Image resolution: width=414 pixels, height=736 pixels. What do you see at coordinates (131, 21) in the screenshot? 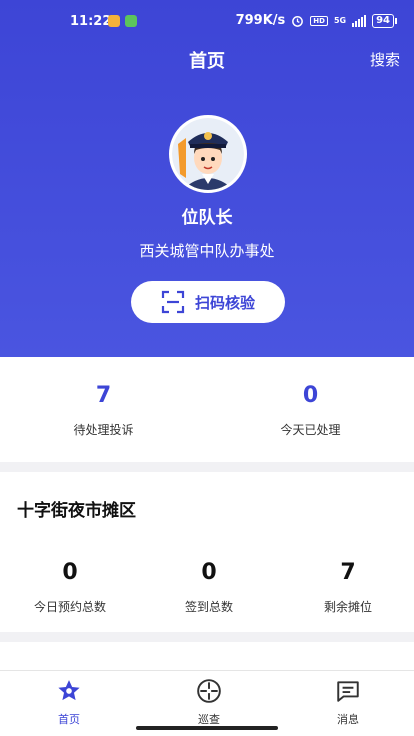
I see `download-icon` at bounding box center [131, 21].